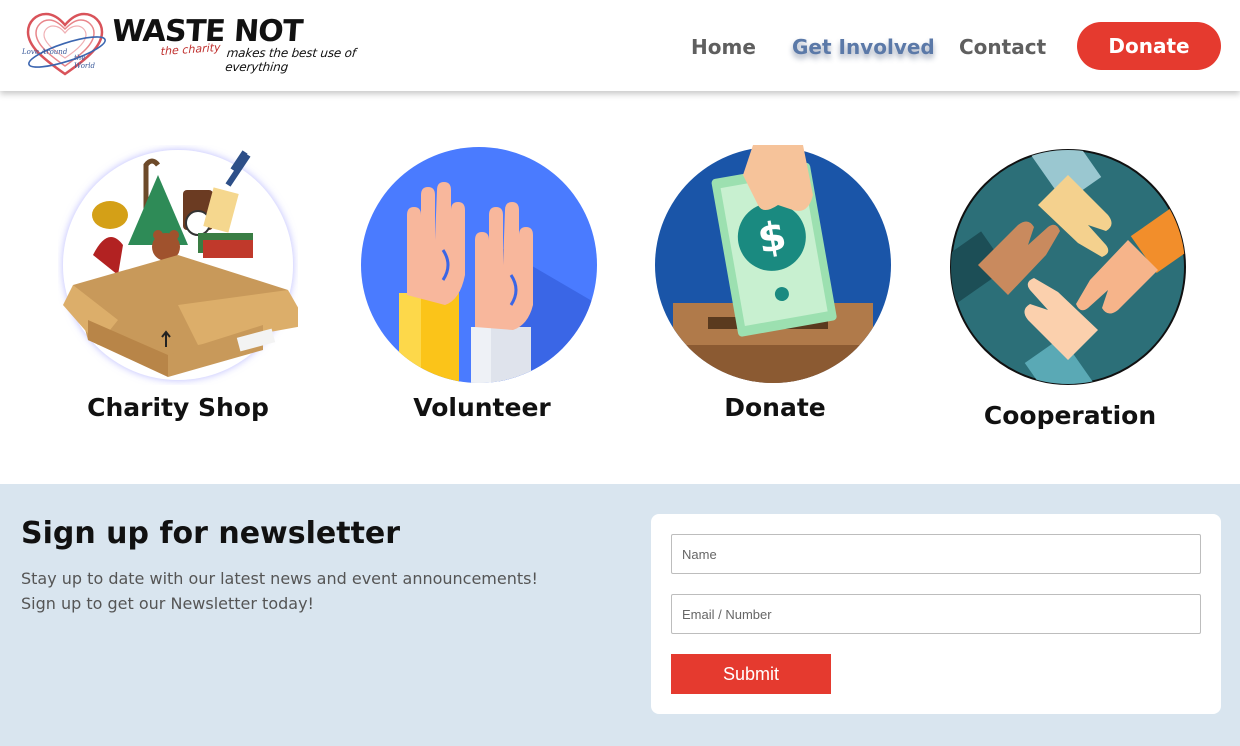 This screenshot has width=1240, height=746. Describe the element at coordinates (863, 47) in the screenshot. I see `nav-get-involved-link: Get Involved` at that location.